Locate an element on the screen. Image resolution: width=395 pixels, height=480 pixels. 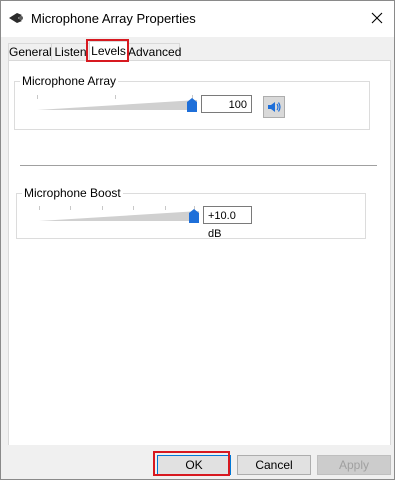
microphone-icon is located at coordinates (17, 18).